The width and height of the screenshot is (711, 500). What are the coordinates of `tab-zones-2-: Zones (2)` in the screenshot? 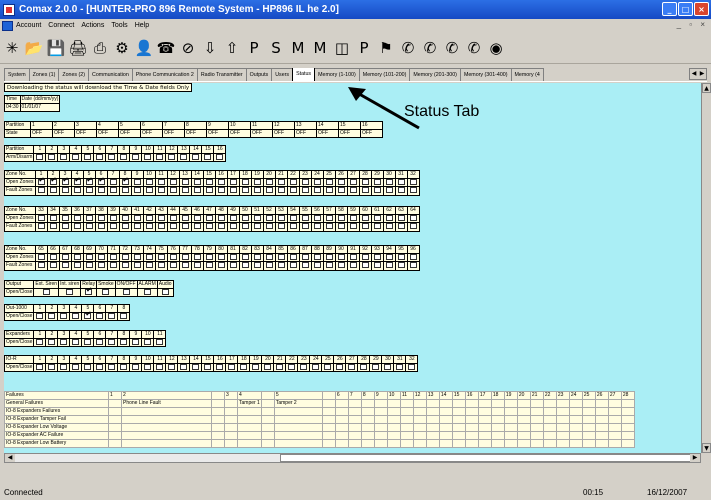 It's located at (74, 74).